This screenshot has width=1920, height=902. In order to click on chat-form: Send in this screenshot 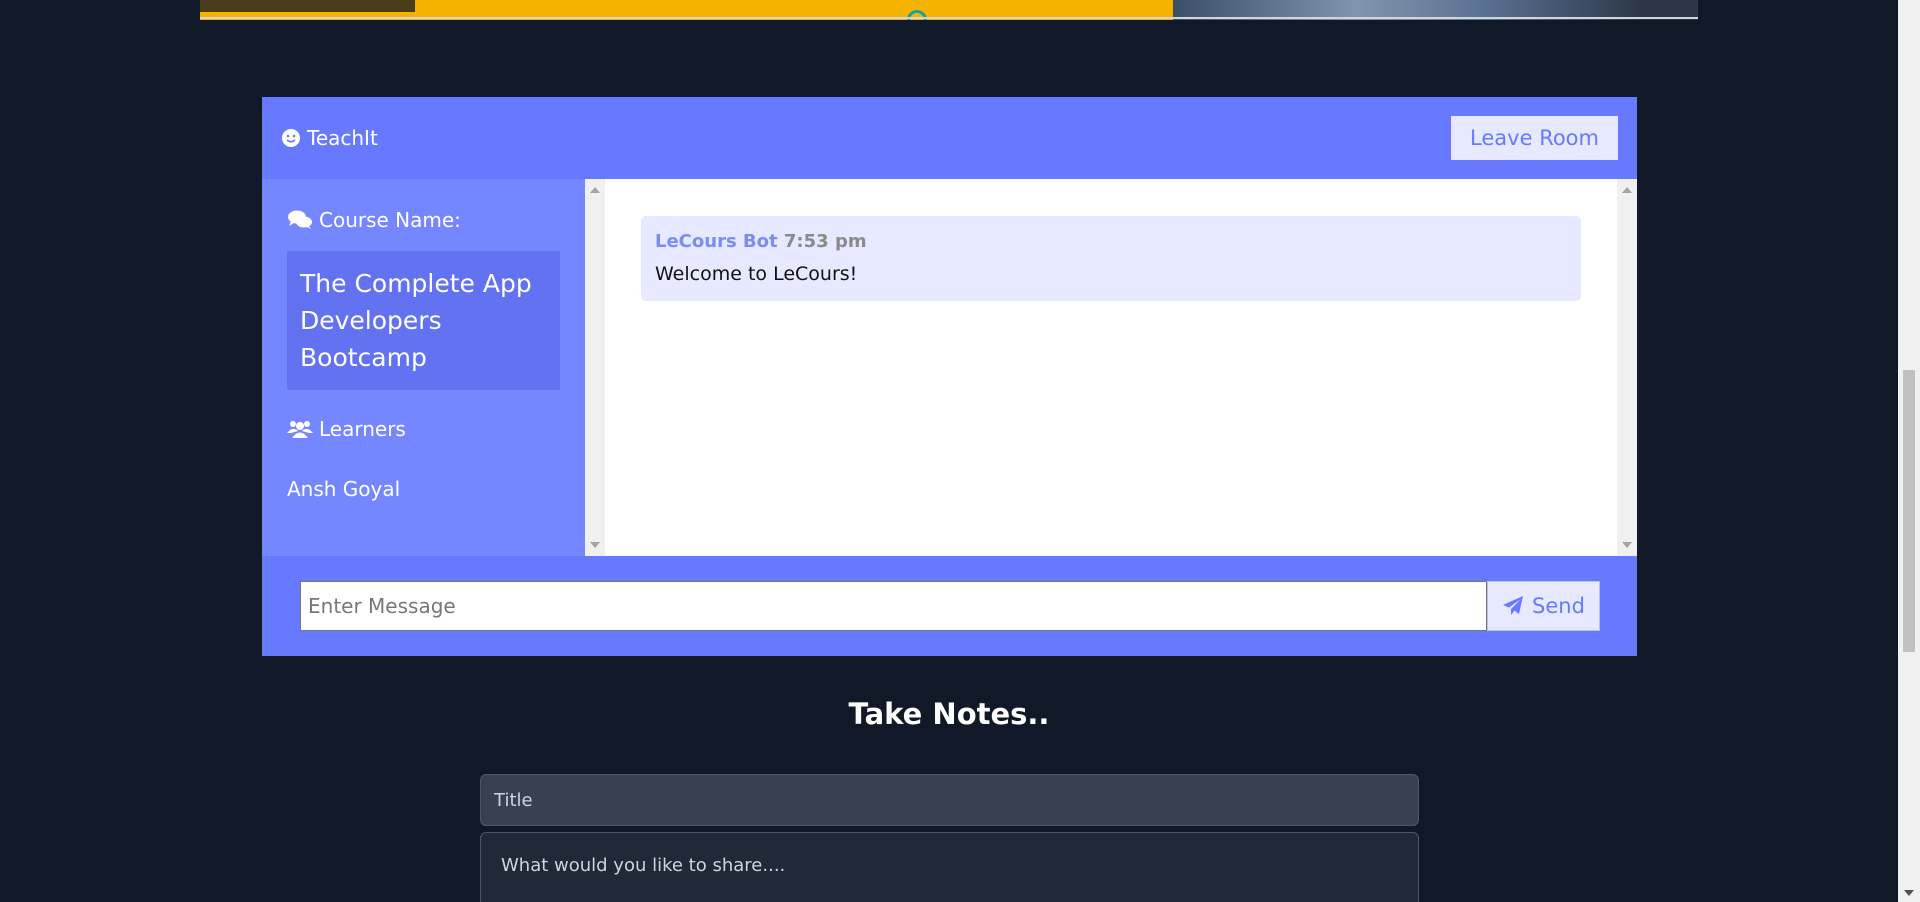, I will do `click(949, 606)`.